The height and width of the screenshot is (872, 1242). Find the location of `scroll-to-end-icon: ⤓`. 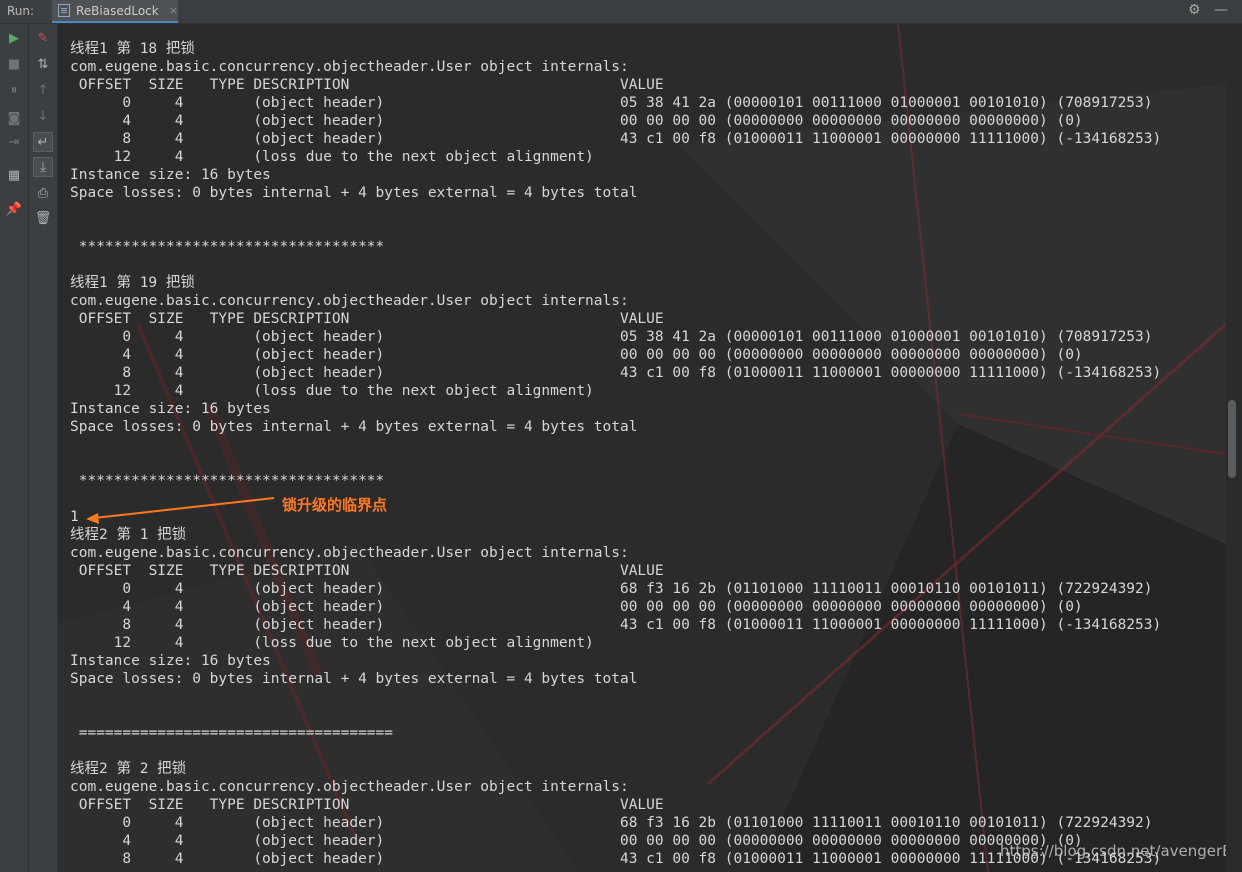

scroll-to-end-icon: ⤓ is located at coordinates (43, 167).